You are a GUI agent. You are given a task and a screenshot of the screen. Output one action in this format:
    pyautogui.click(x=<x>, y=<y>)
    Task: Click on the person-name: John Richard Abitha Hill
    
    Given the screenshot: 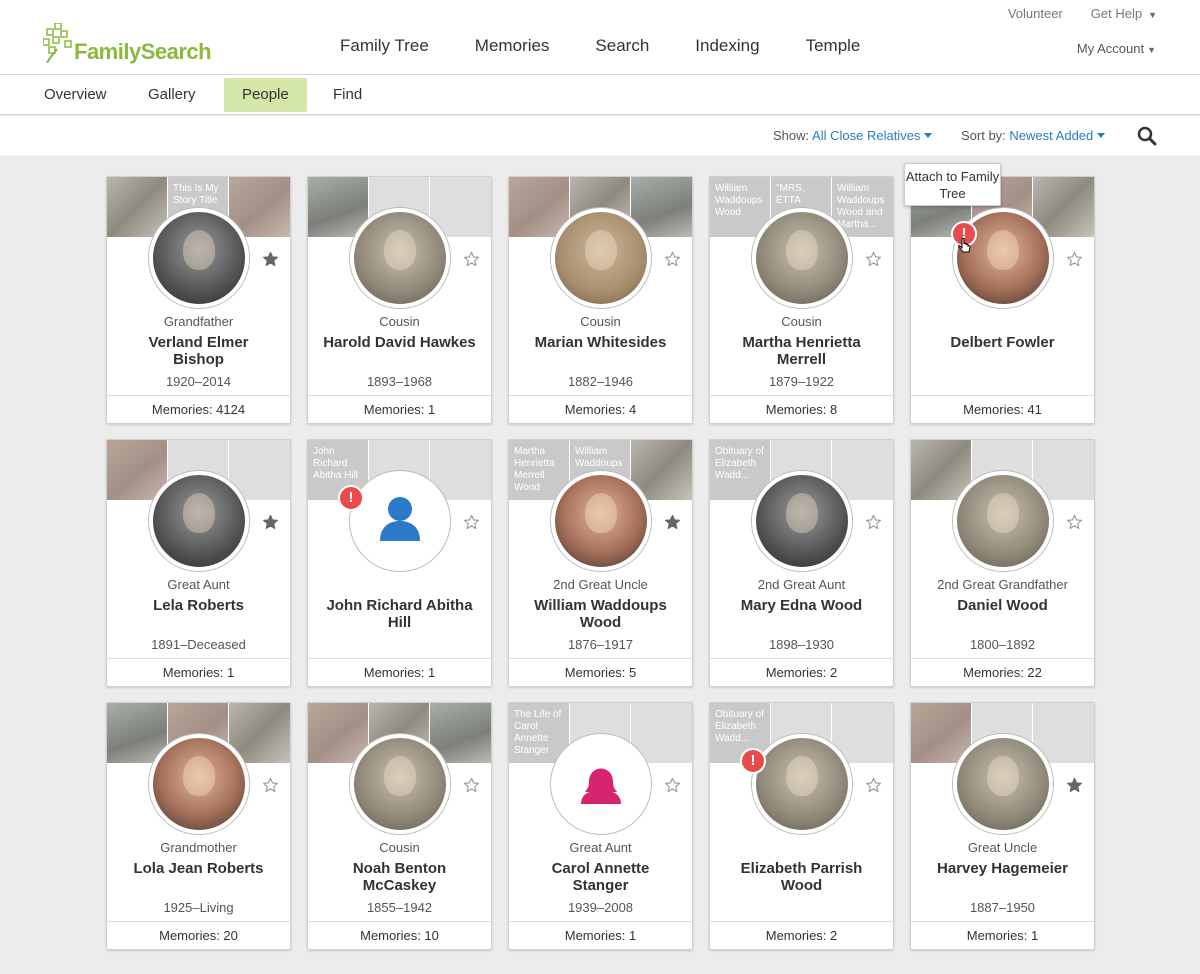 What is the action you would take?
    pyautogui.click(x=399, y=614)
    